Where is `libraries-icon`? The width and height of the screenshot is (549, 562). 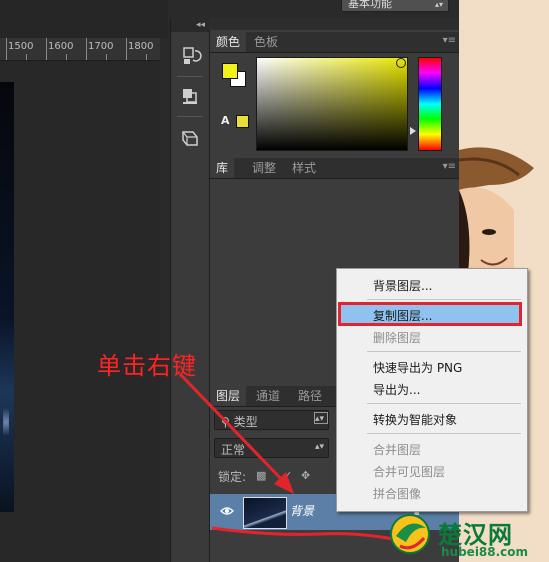 libraries-icon is located at coordinates (190, 138).